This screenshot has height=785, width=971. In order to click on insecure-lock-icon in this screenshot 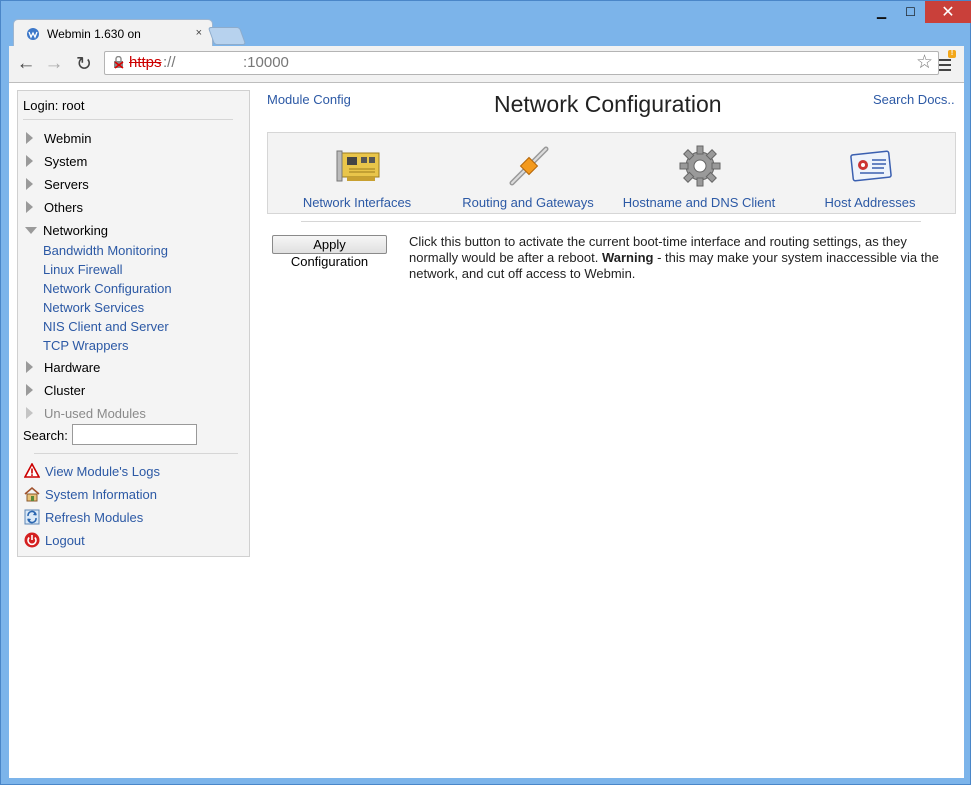, I will do `click(119, 62)`.